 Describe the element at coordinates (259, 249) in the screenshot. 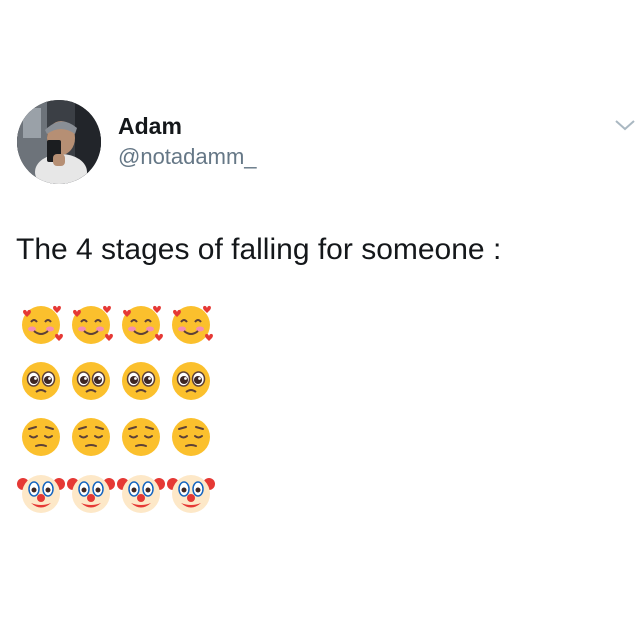

I see `tweet-text: The 4 stages of falling for someone :` at that location.